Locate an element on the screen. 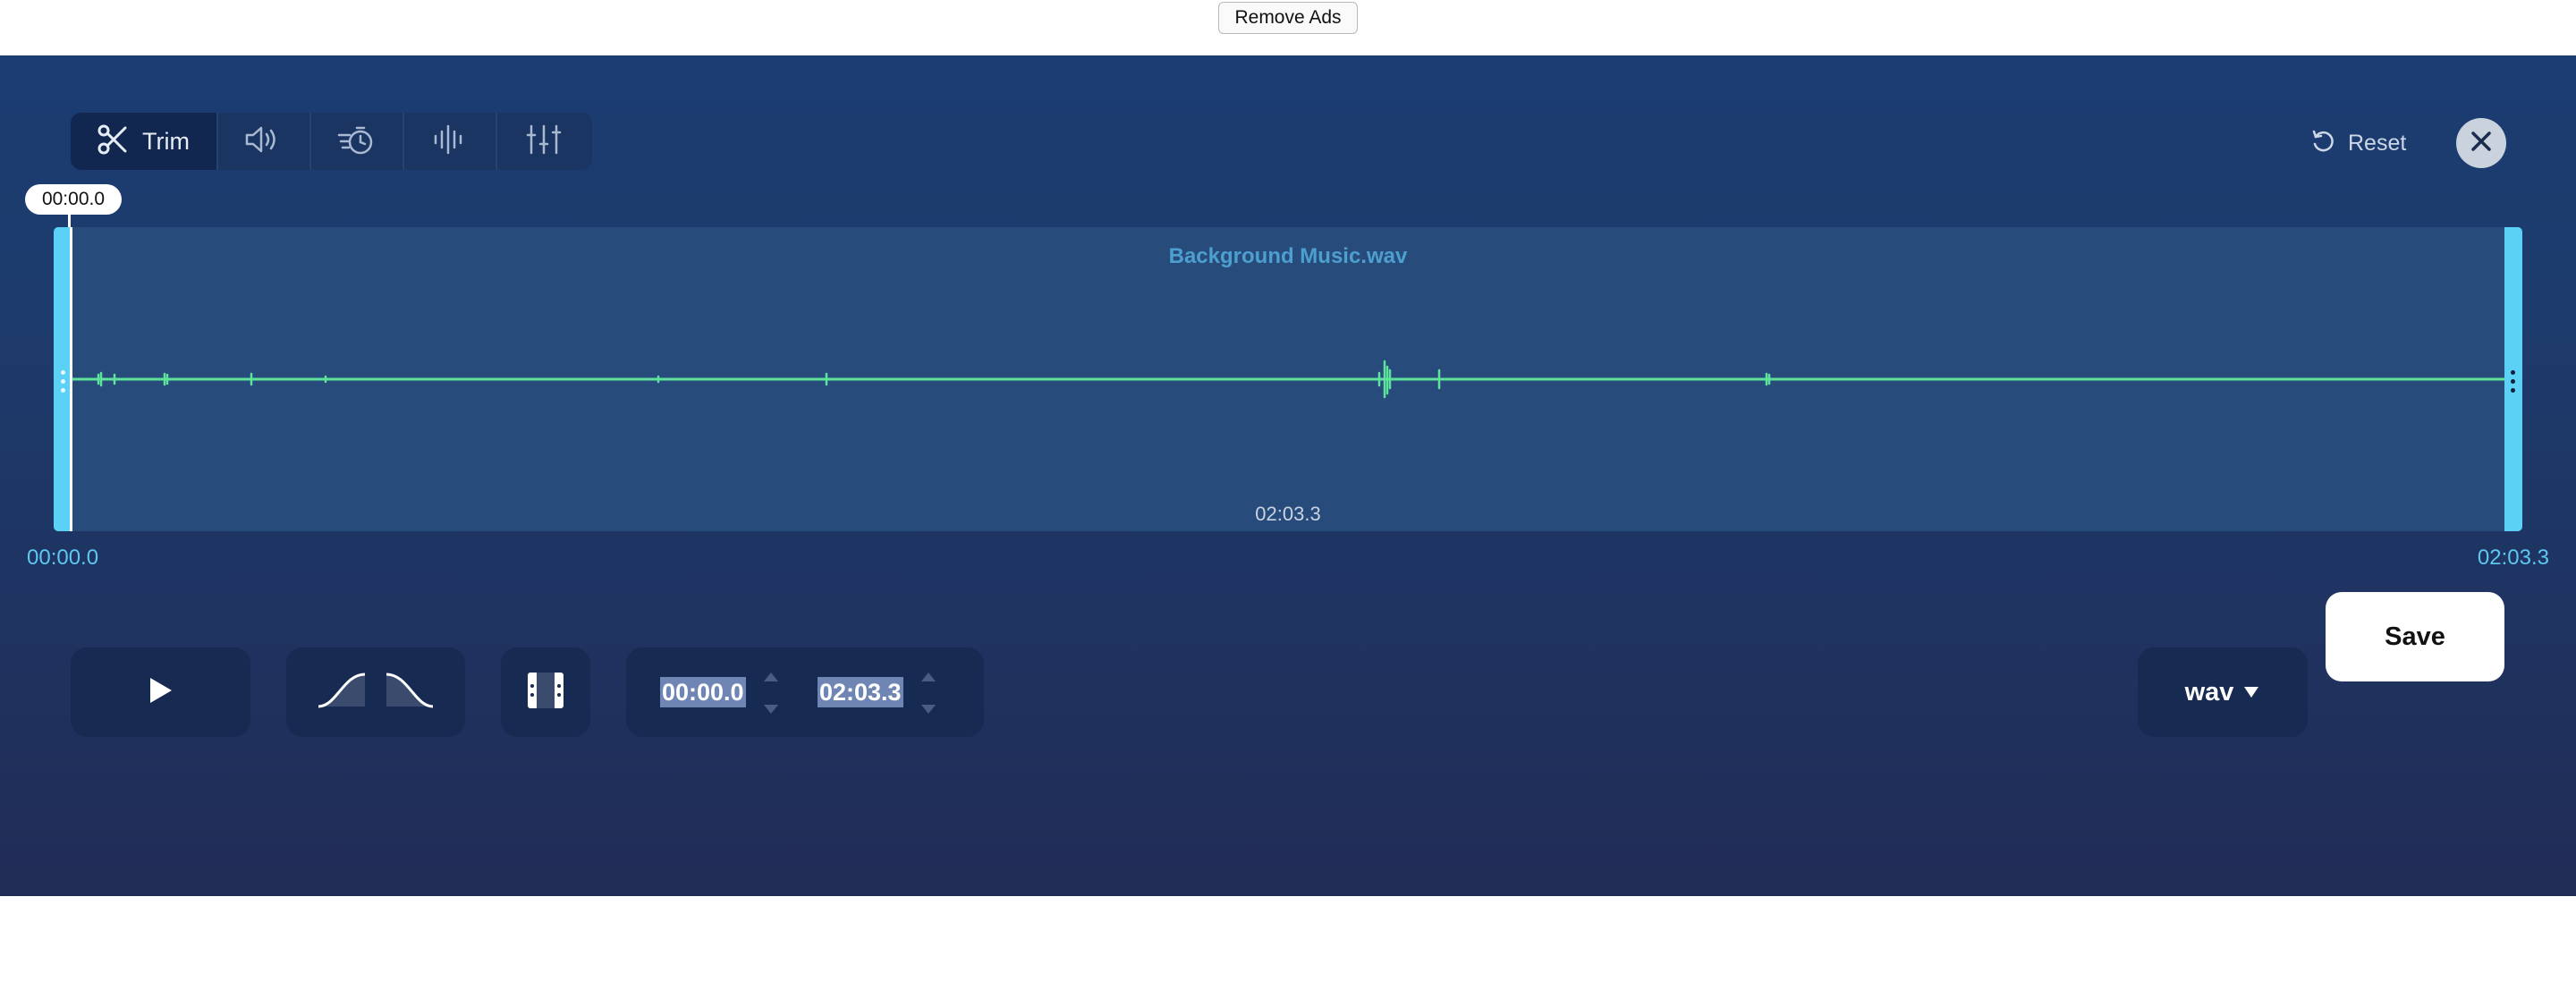 Image resolution: width=2576 pixels, height=1007 pixels. speed-icon is located at coordinates (357, 142).